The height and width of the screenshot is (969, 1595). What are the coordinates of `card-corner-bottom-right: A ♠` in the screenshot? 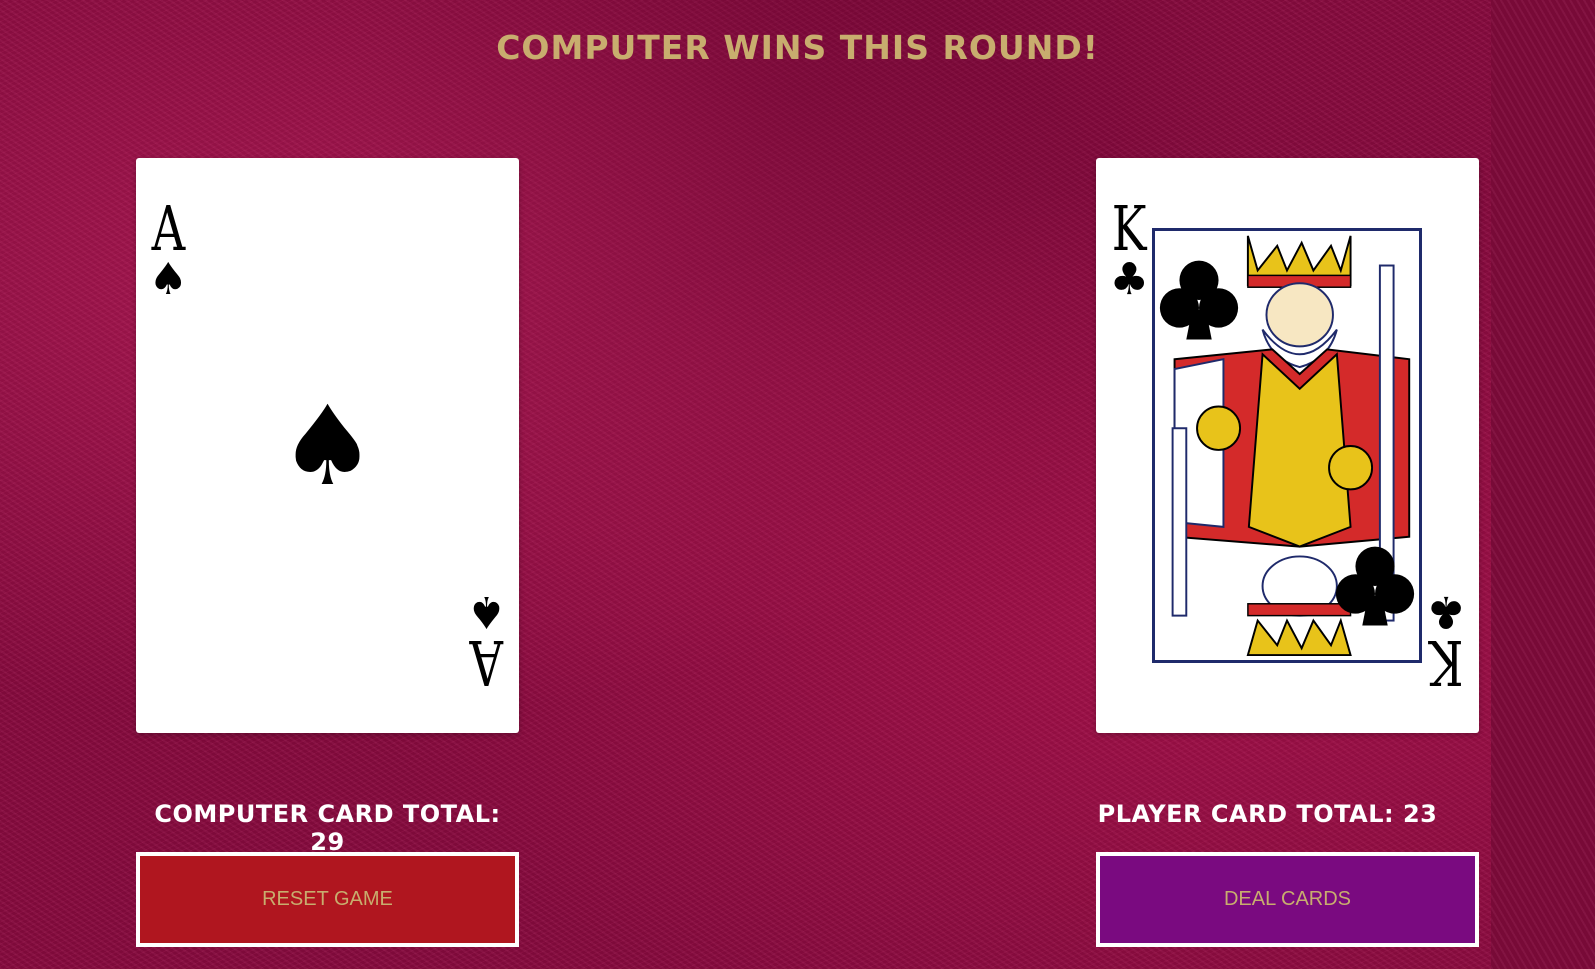 It's located at (486, 642).